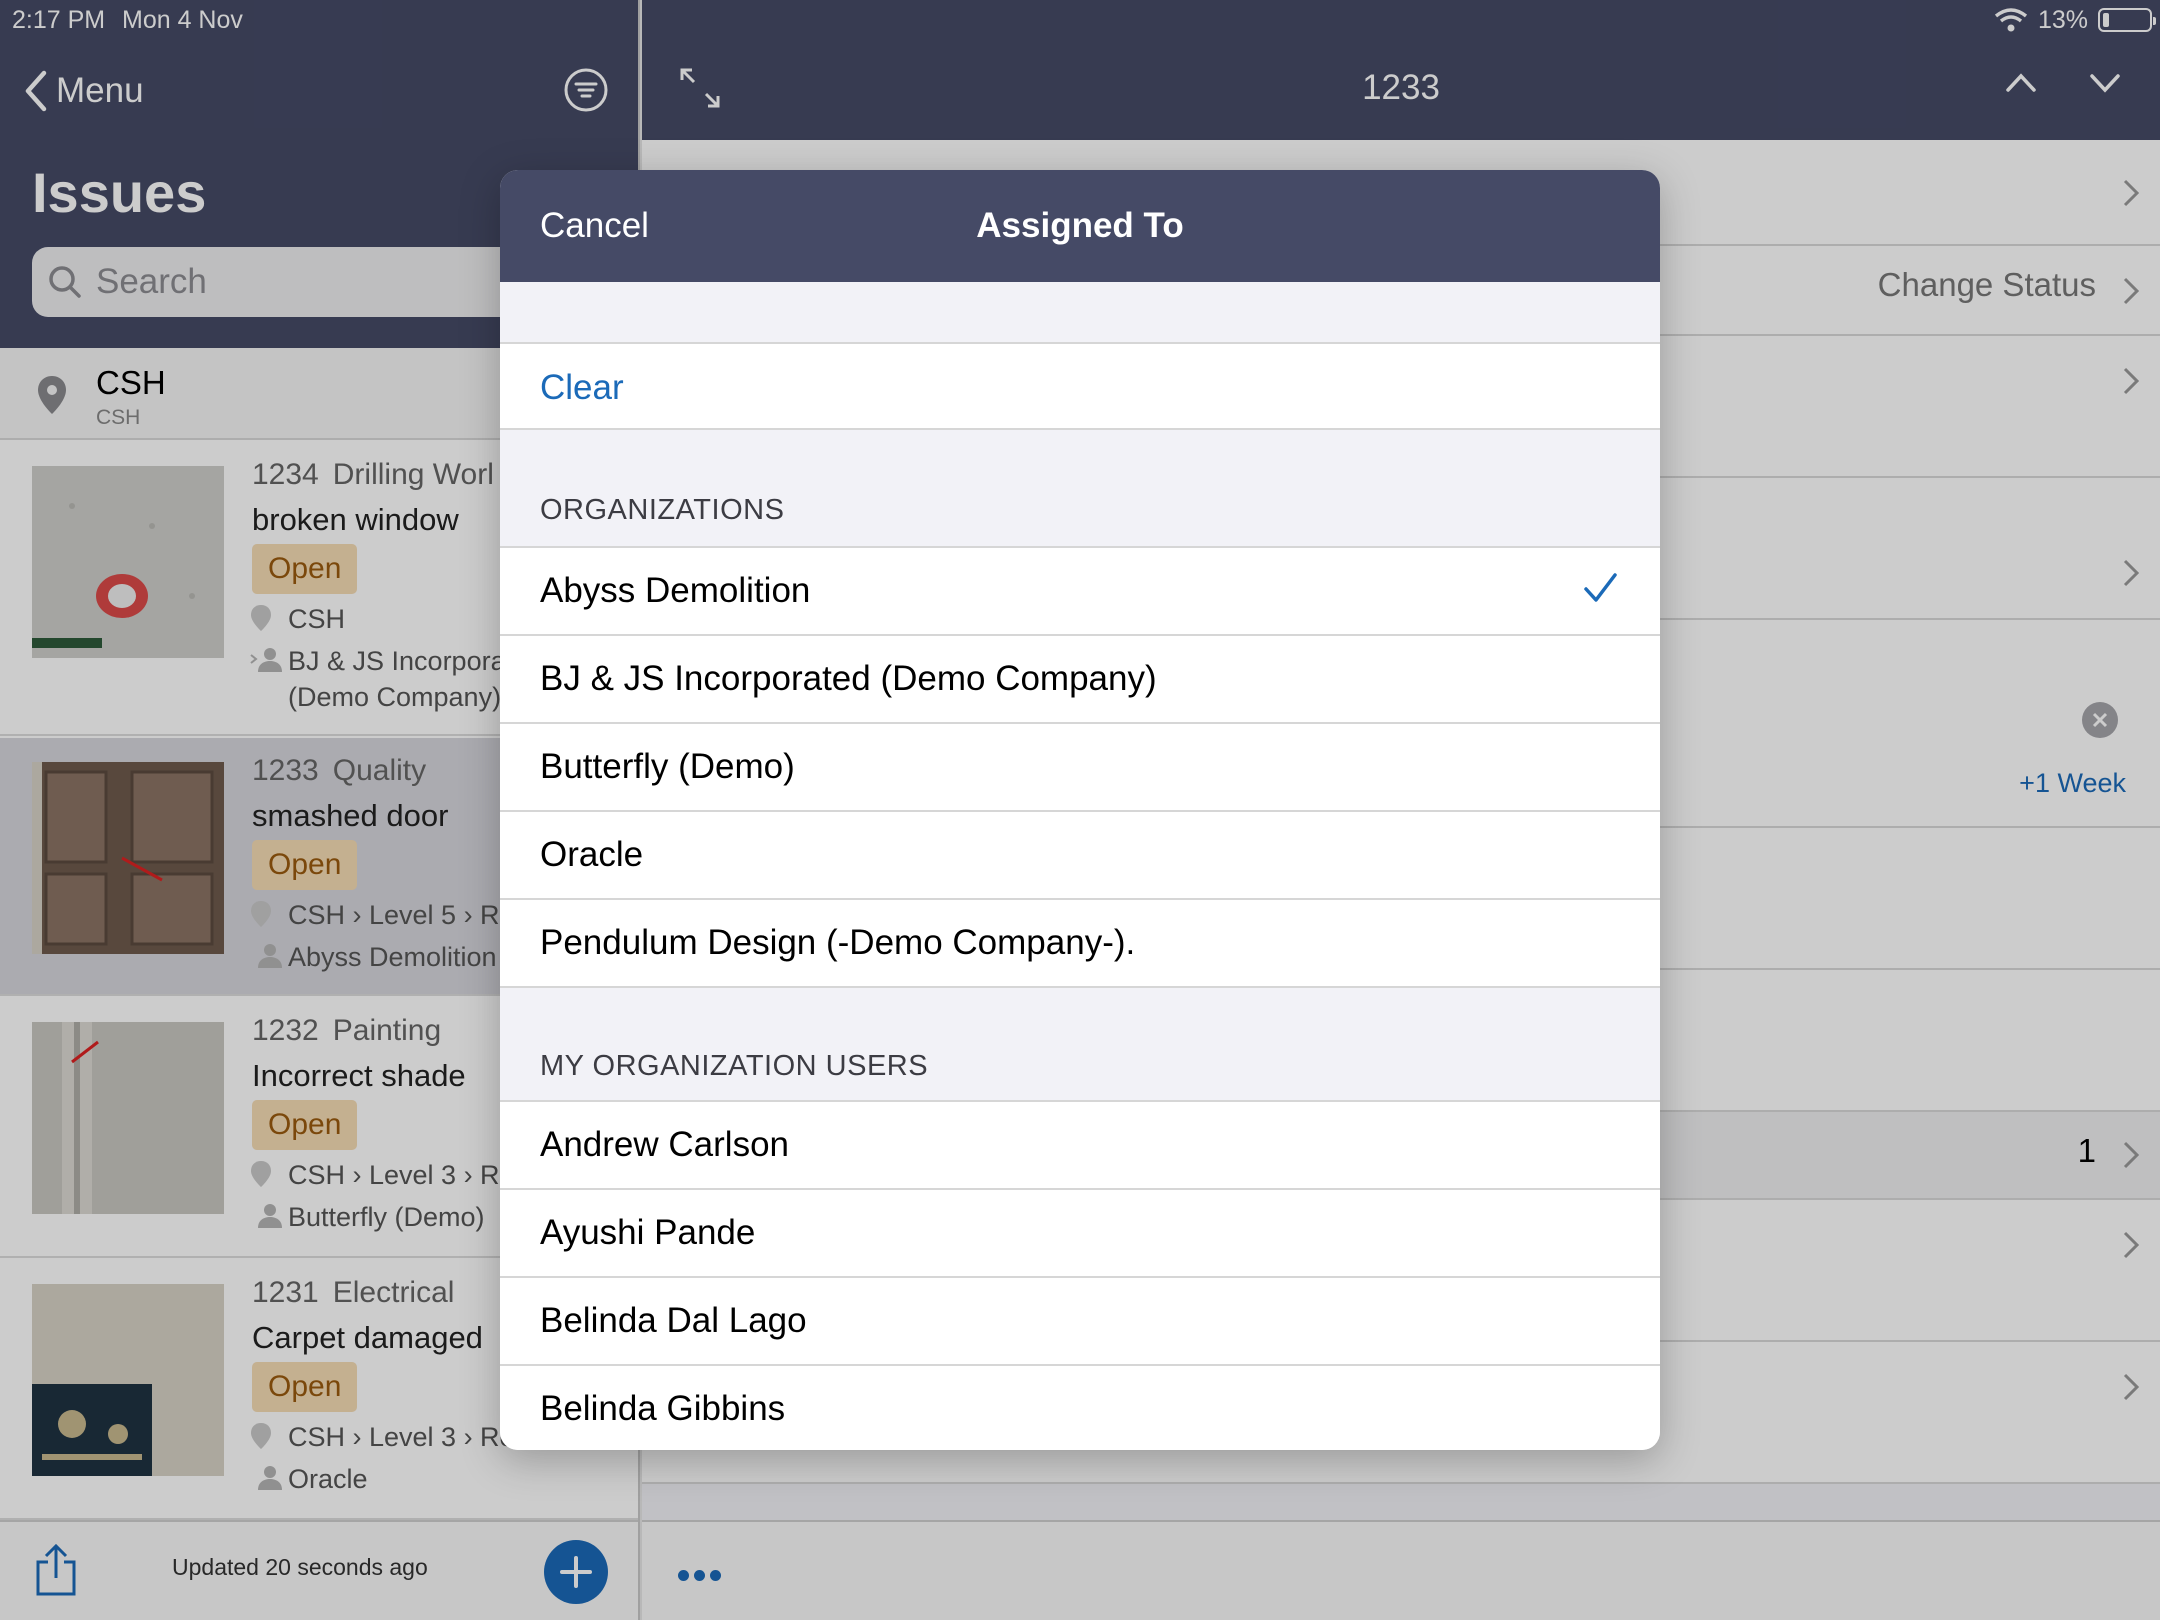 This screenshot has height=1620, width=2160. I want to click on user-option: Ayushi Pande, so click(1080, 1234).